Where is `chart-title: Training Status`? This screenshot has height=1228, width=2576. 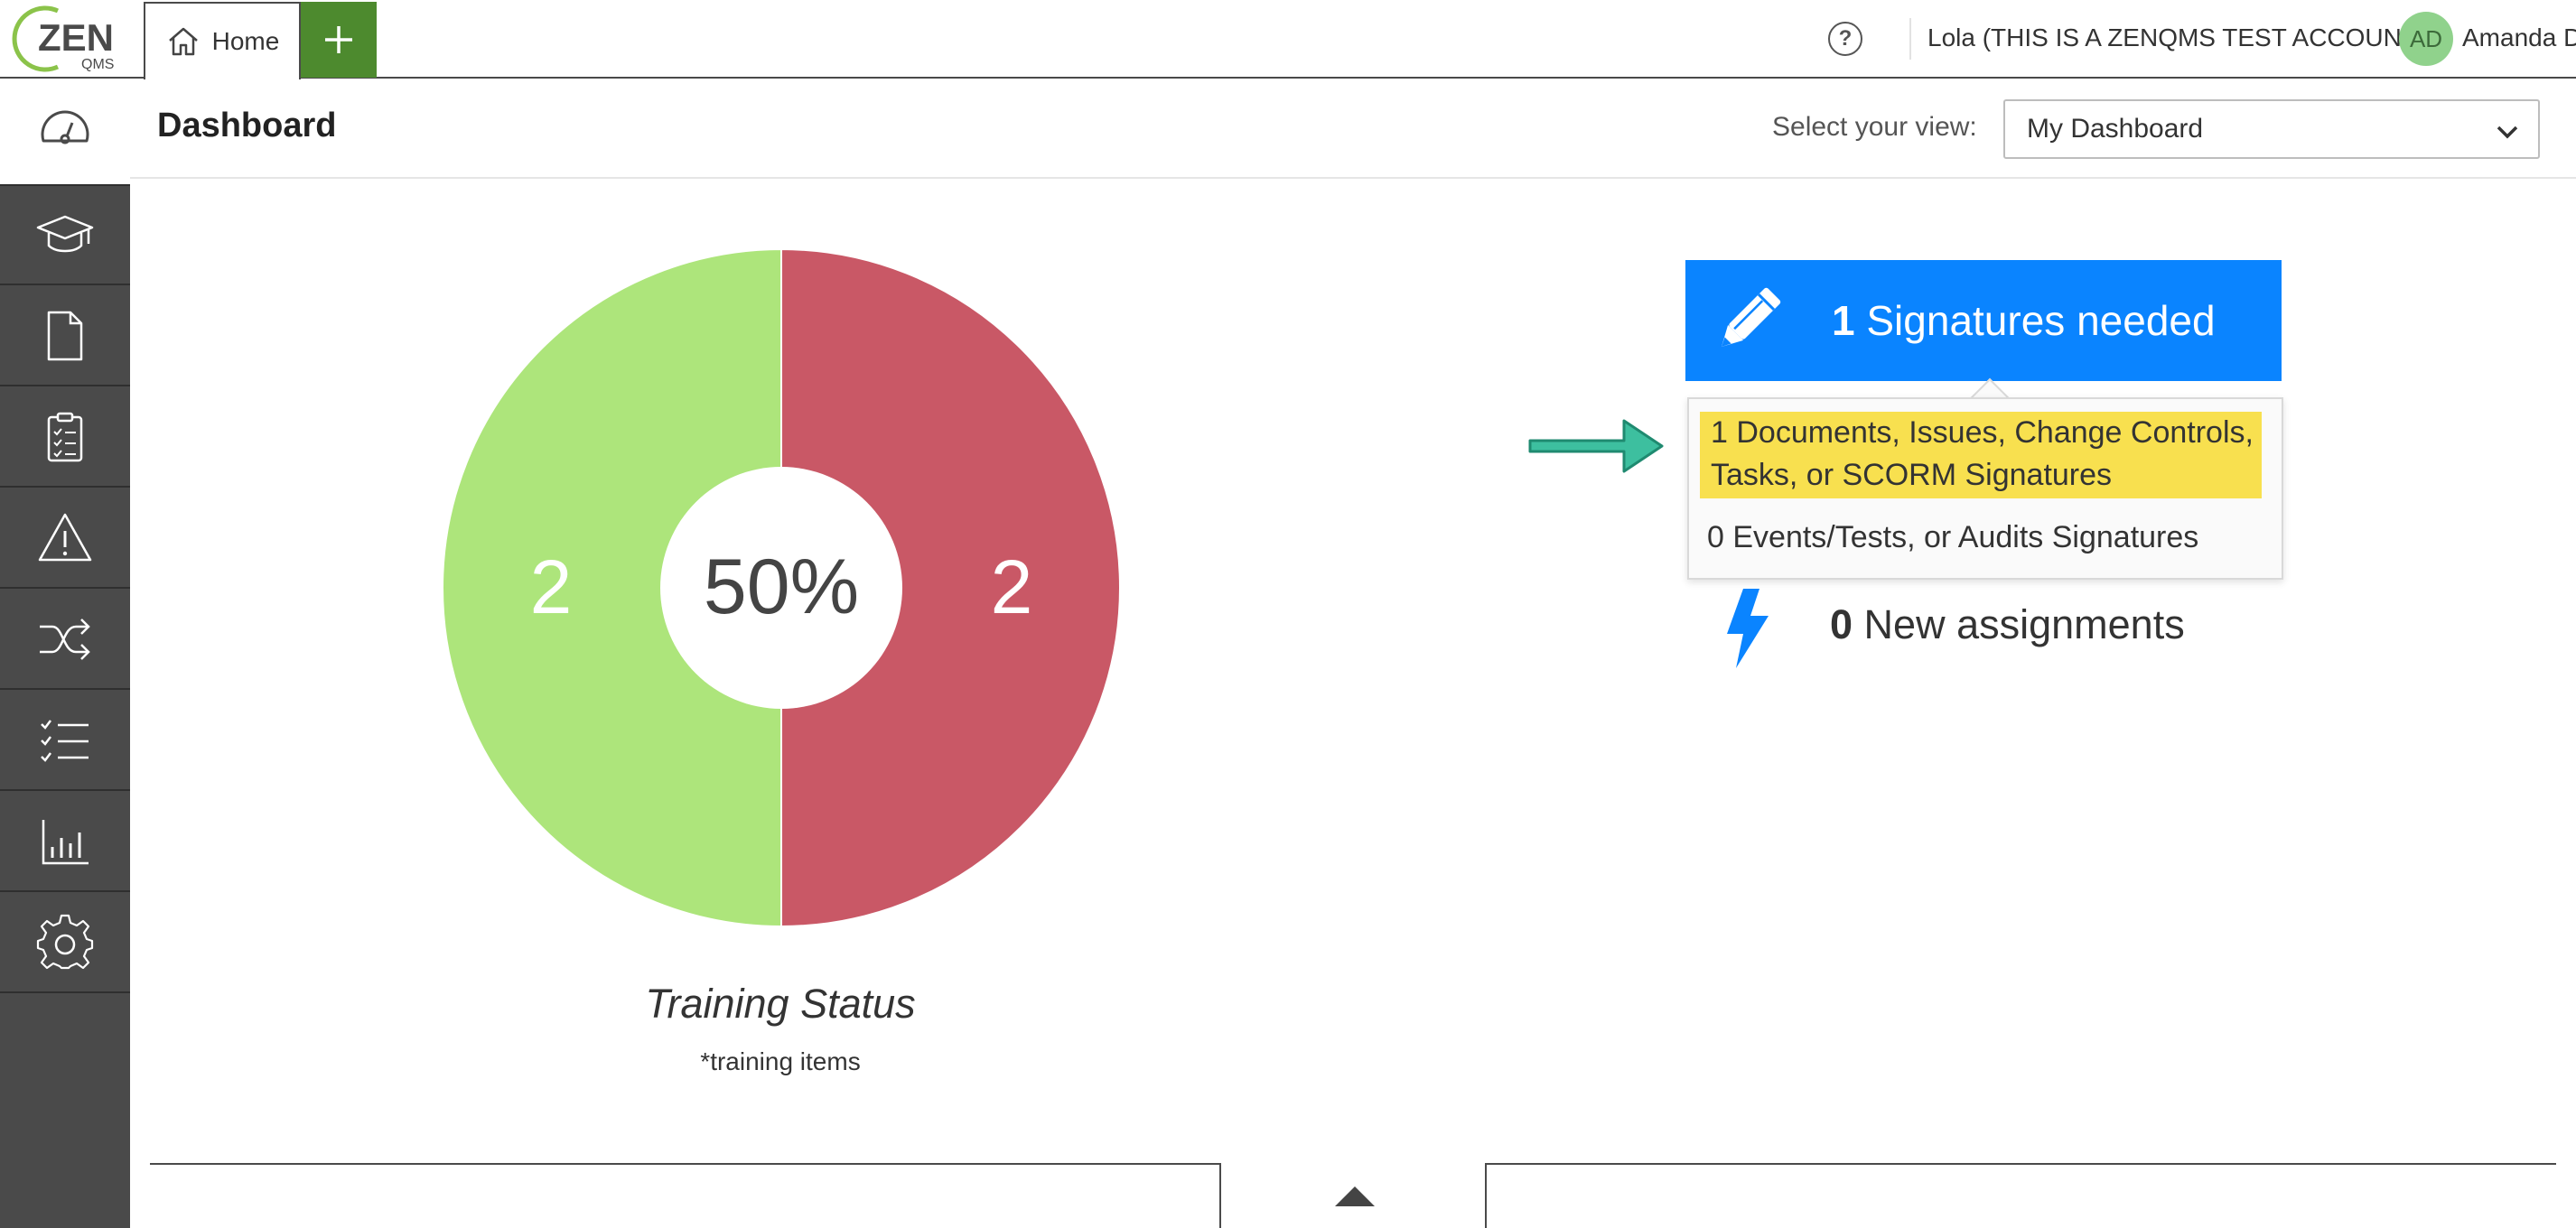 chart-title: Training Status is located at coordinates (780, 1004).